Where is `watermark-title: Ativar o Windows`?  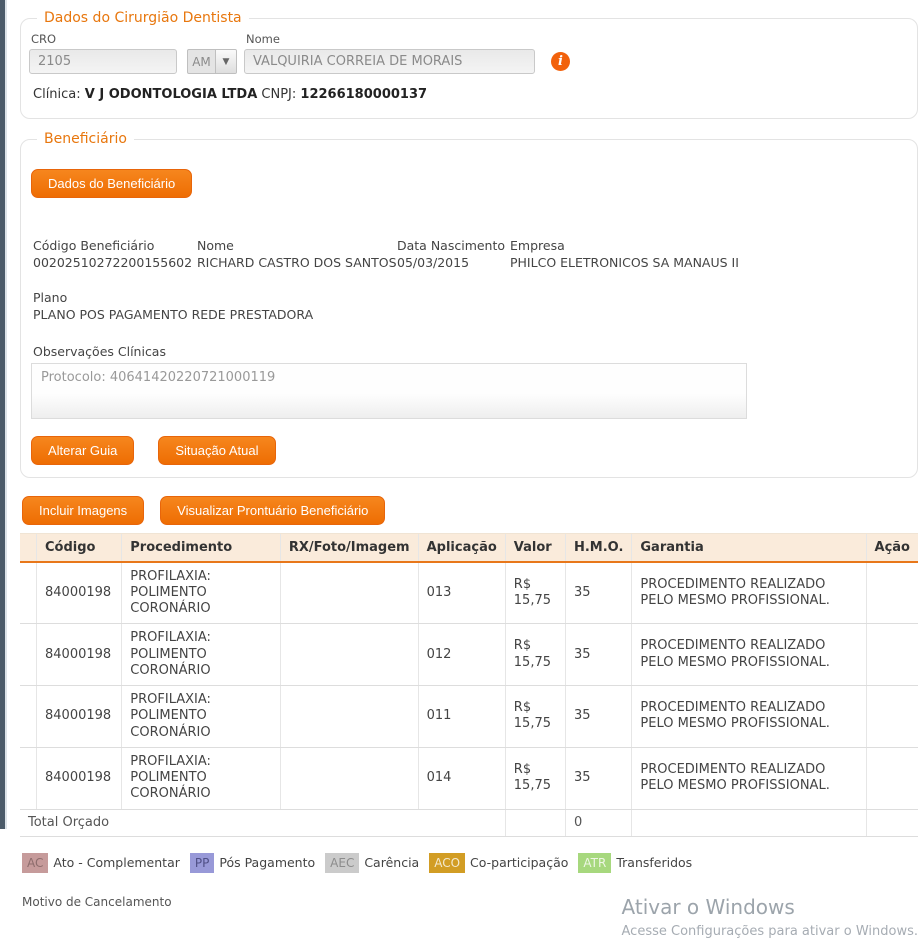
watermark-title: Ativar o Windows is located at coordinates (708, 906).